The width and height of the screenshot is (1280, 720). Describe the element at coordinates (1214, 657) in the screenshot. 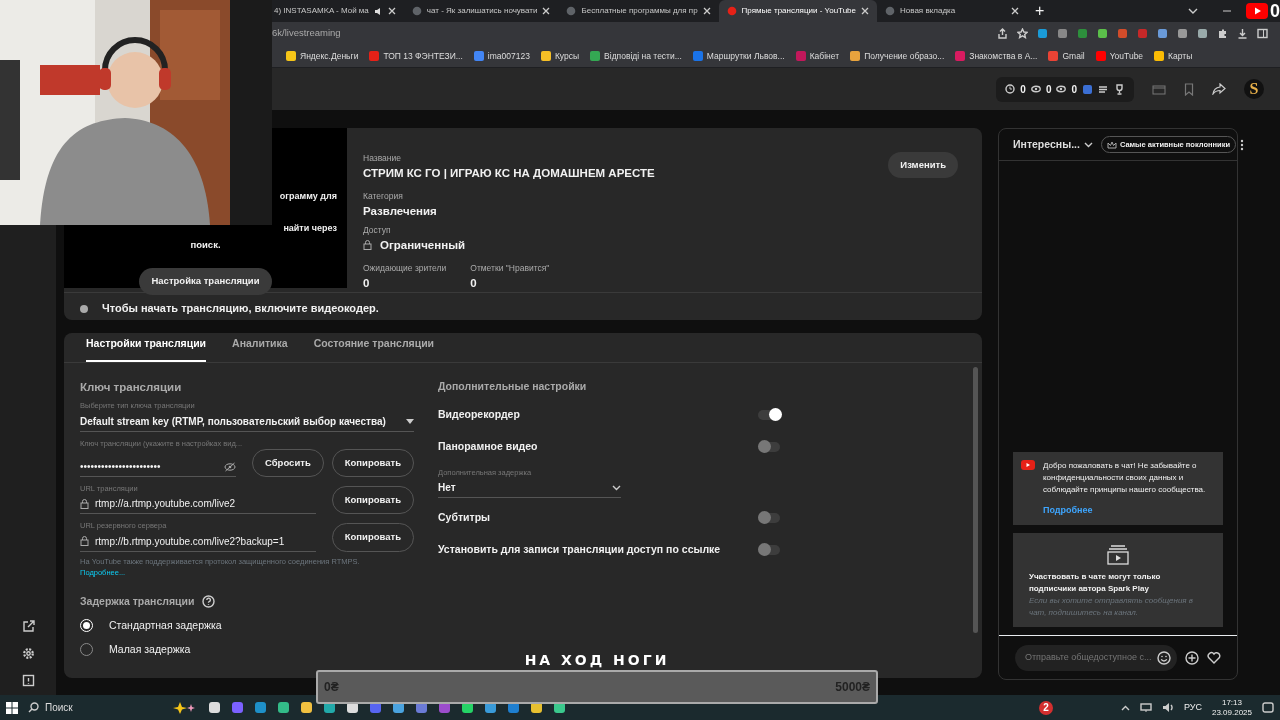

I see `heart-icon` at that location.